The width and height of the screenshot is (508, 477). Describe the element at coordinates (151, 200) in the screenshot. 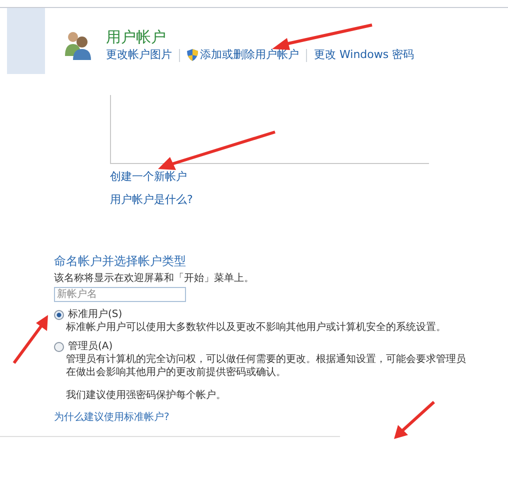

I see `link: 用户帐户是什么?` at that location.